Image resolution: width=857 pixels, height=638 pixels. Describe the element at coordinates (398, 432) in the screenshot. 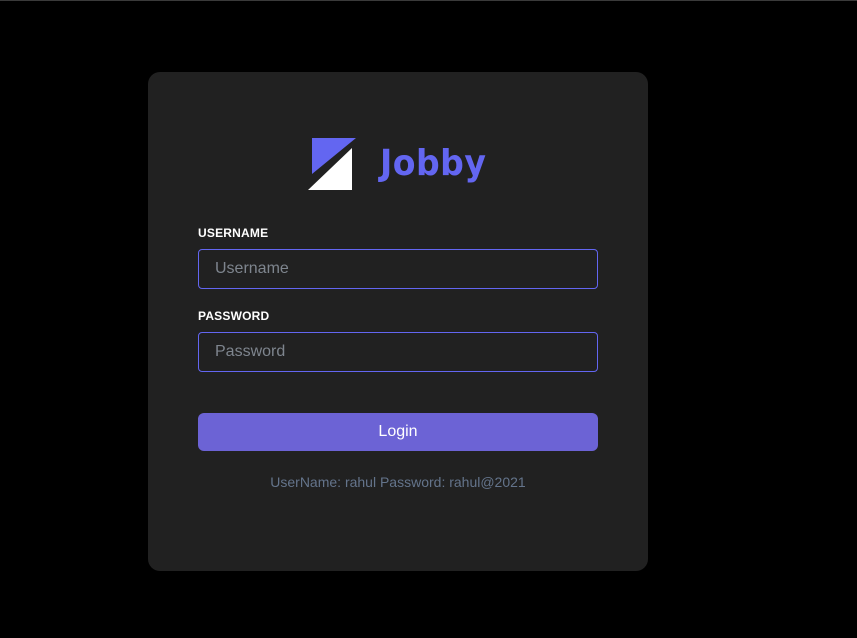

I see `login-button: Login` at that location.